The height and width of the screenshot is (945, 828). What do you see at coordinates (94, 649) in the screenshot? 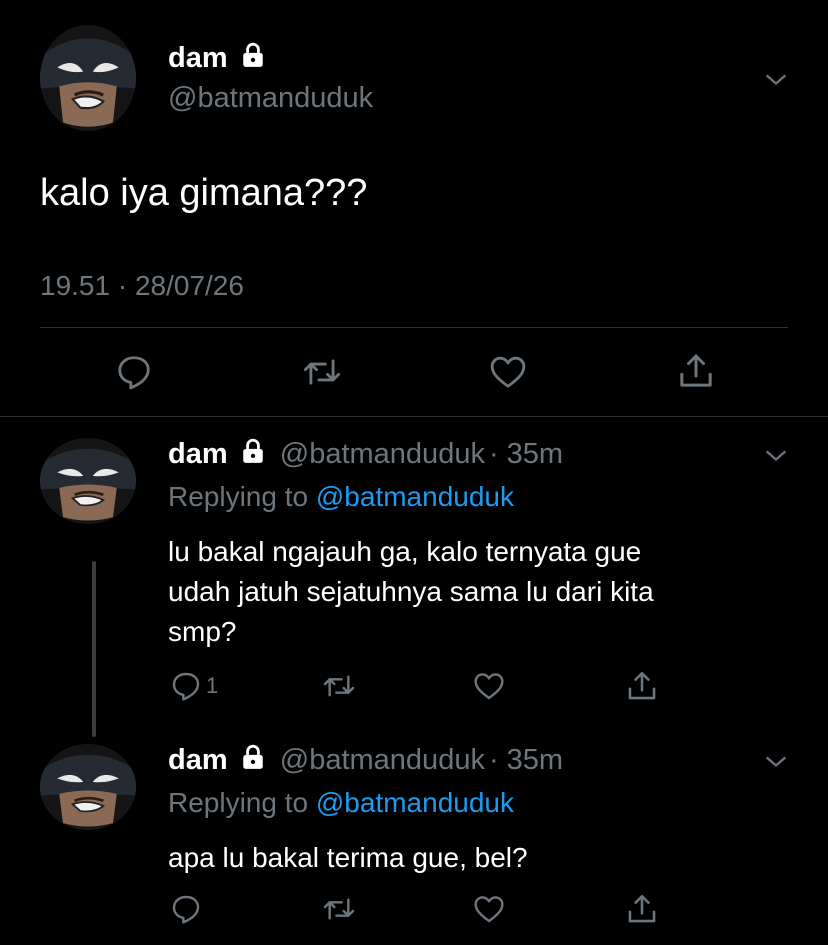
I see `thread-line` at bounding box center [94, 649].